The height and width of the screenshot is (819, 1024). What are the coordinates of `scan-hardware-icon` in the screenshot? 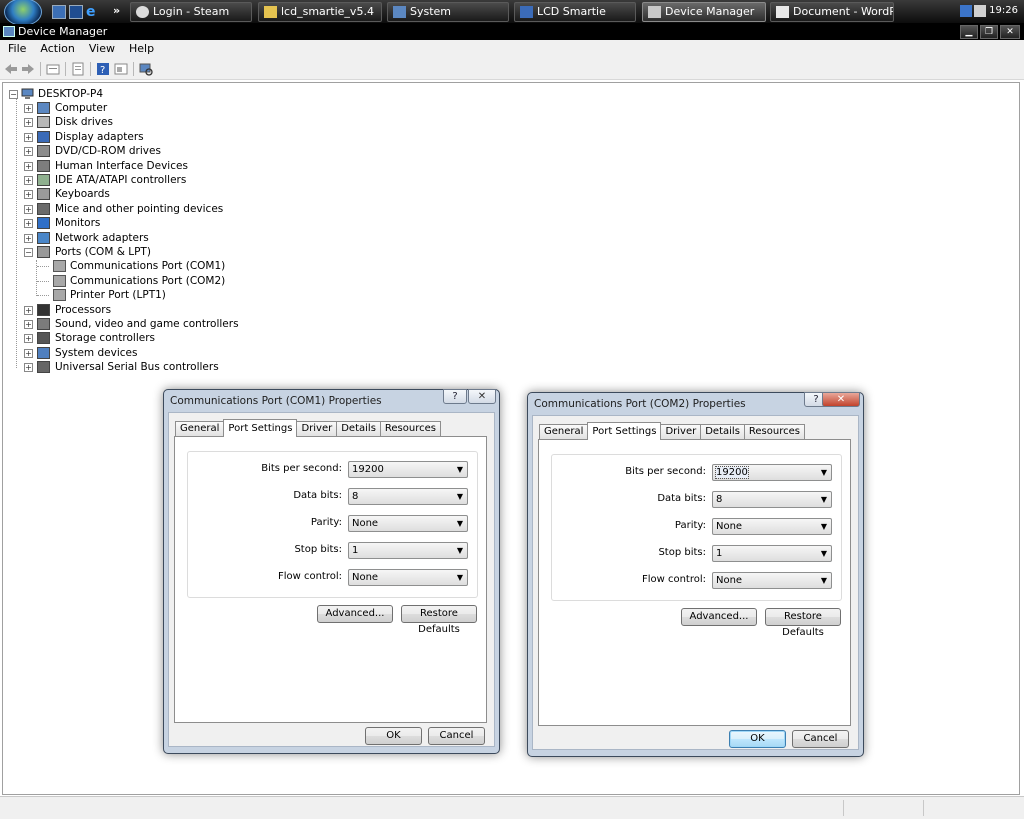 It's located at (146, 69).